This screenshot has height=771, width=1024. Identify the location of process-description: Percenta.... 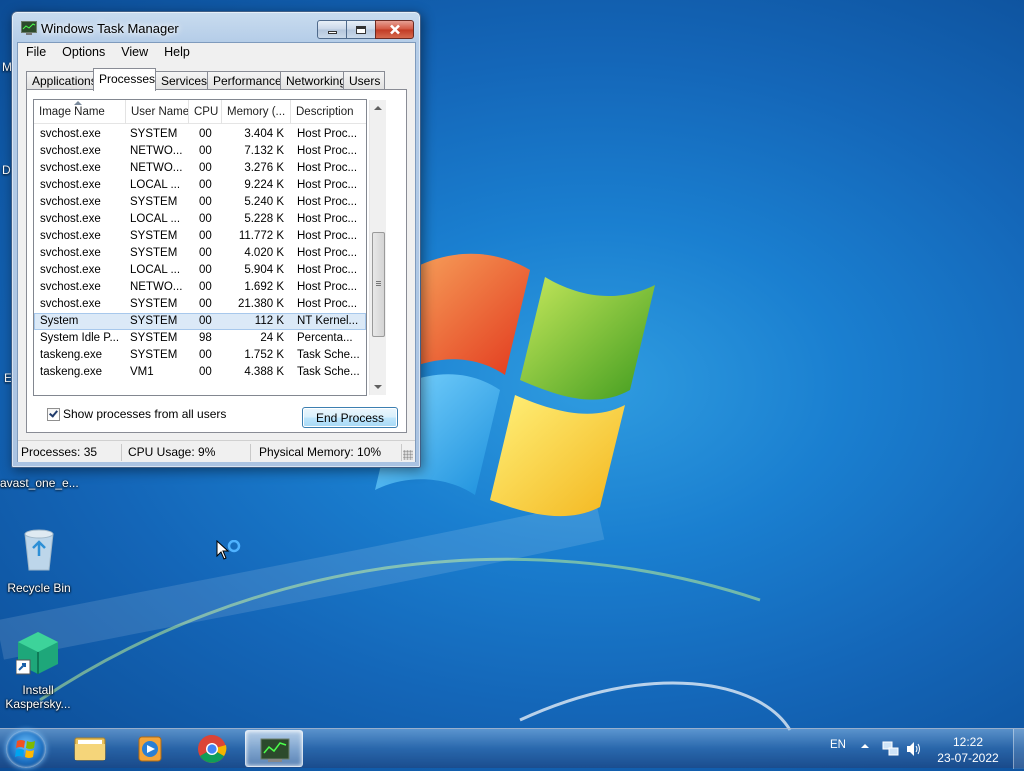
(325, 338).